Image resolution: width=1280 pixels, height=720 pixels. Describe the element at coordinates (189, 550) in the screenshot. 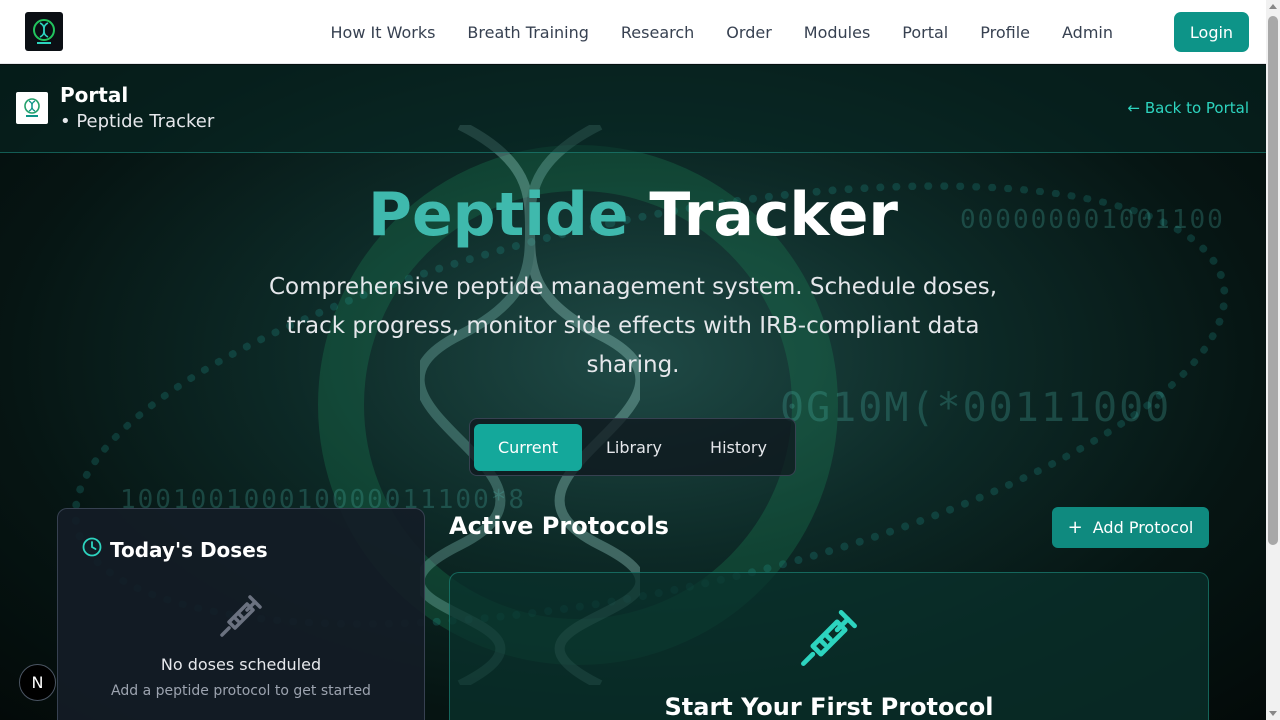

I see `todays-doses-title: Today's Doses` at that location.